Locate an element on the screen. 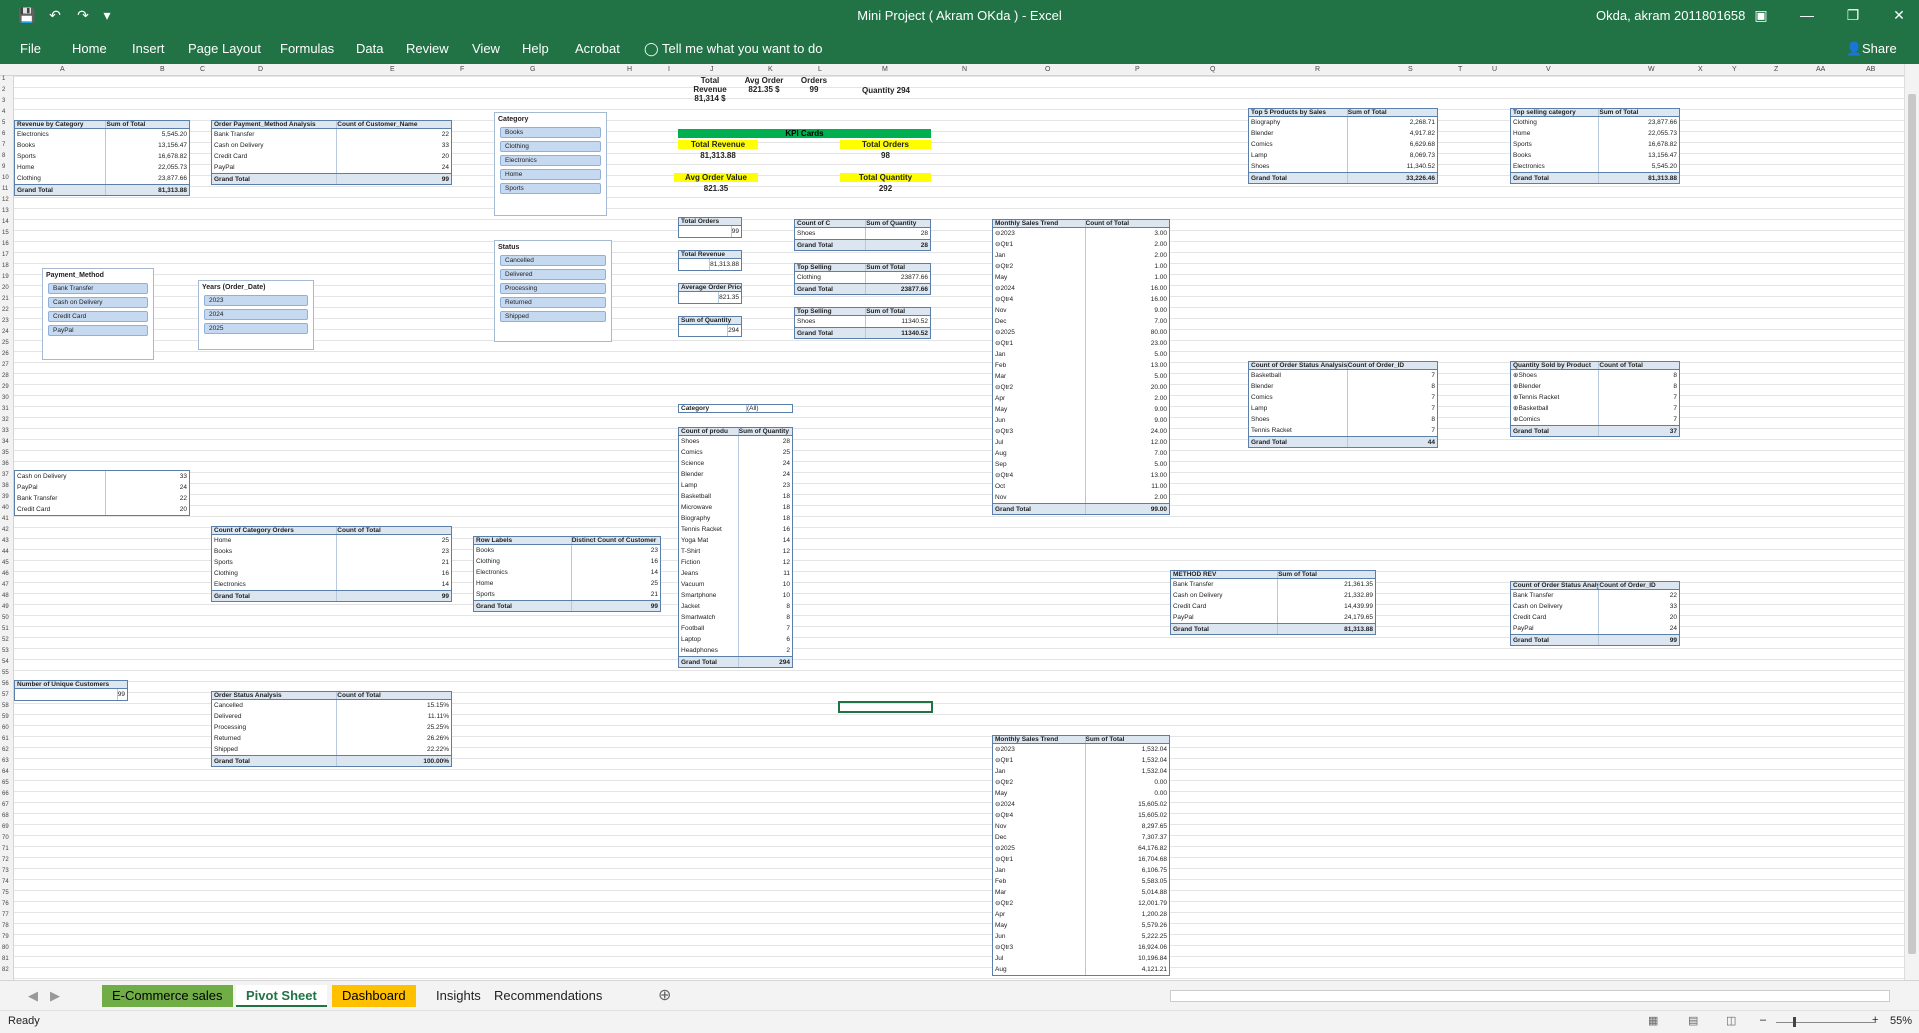 The height and width of the screenshot is (1033, 1919). row-header: 37 is located at coordinates (5, 475).